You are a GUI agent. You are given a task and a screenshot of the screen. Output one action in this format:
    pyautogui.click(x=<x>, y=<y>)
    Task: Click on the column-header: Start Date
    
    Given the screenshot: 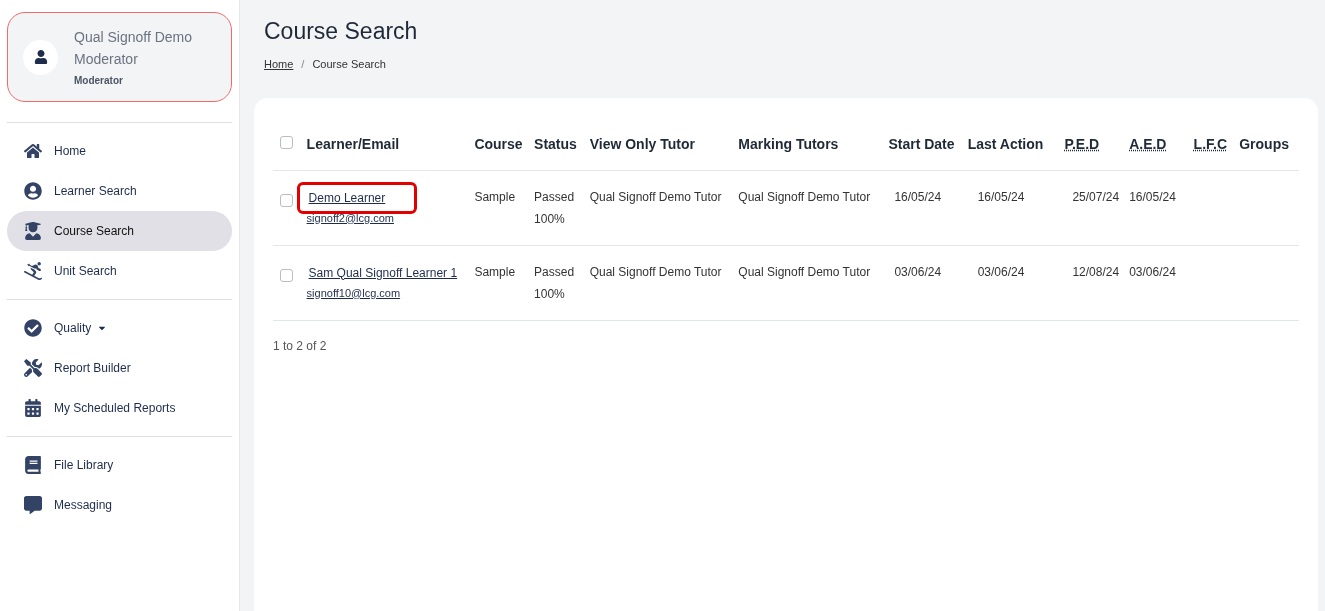 What is the action you would take?
    pyautogui.click(x=921, y=143)
    